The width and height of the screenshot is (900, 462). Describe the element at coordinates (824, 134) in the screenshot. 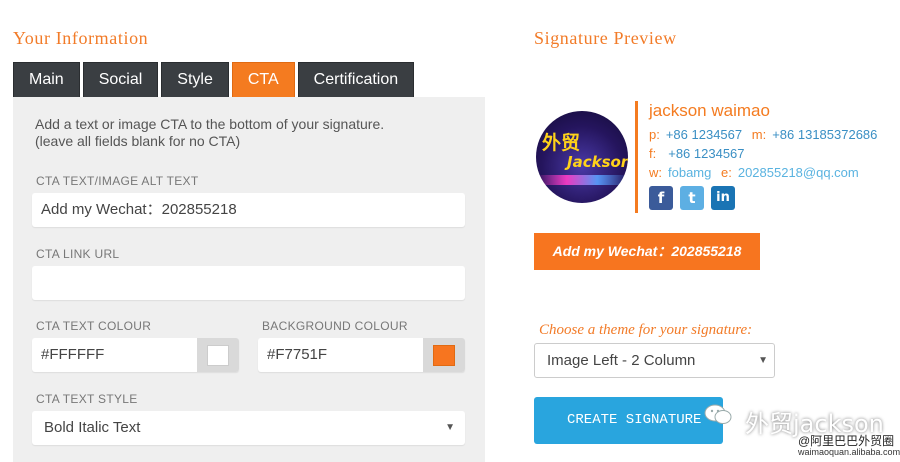

I see `mobile-value: +86 13185372686` at that location.